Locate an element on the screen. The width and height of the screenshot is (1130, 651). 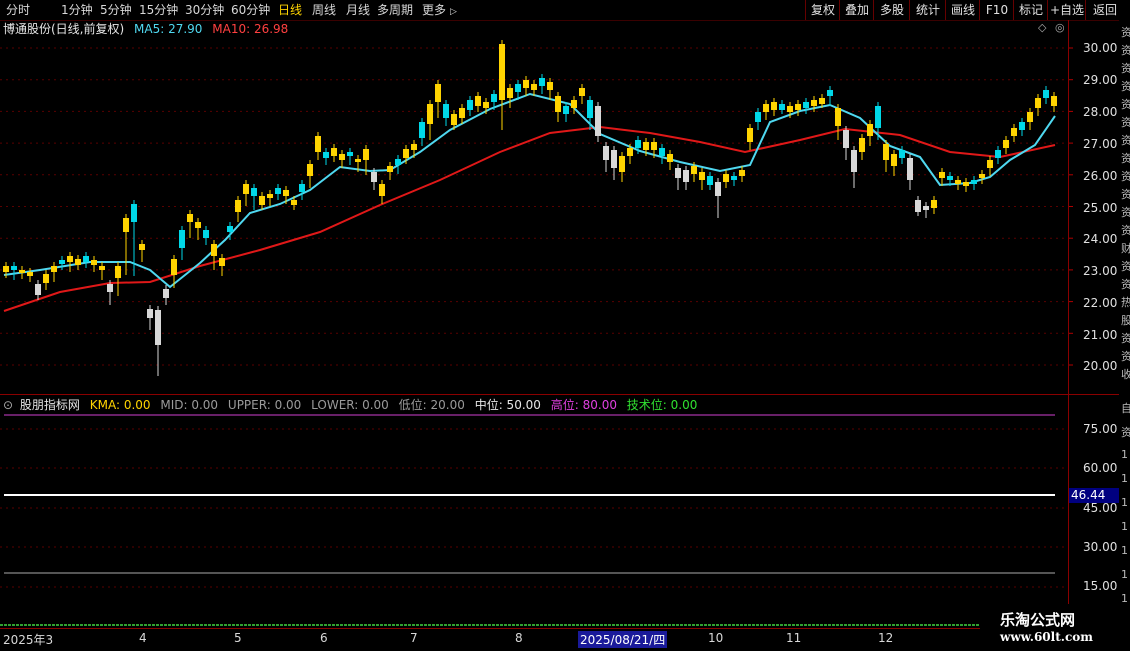
mark-button: 标记 is located at coordinates (1030, 10).